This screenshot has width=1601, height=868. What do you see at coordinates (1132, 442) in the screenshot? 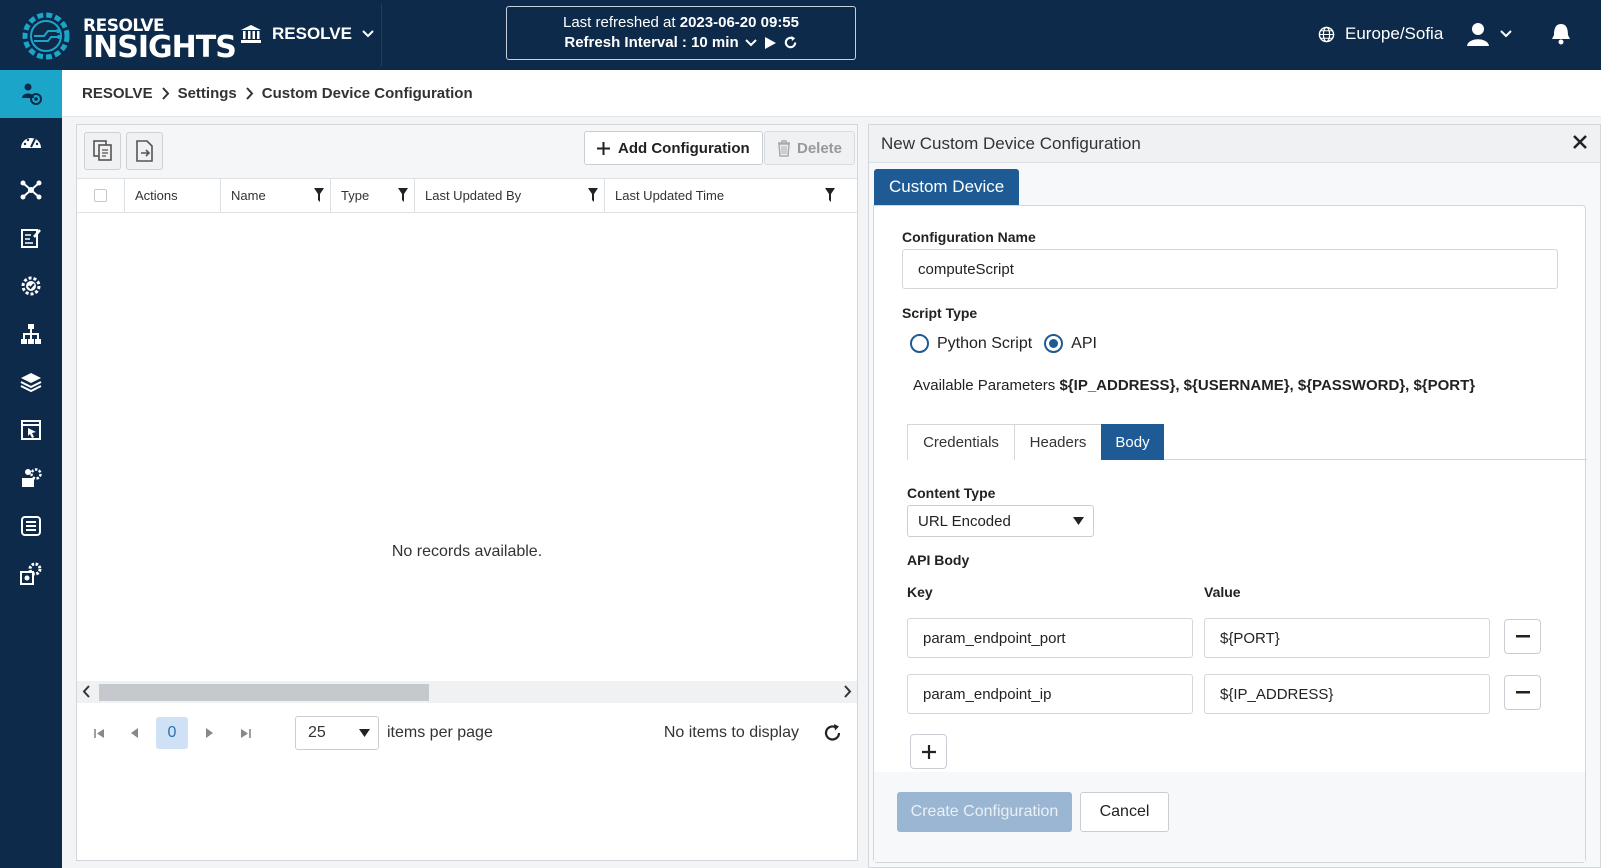
I see `tab-body: Body` at bounding box center [1132, 442].